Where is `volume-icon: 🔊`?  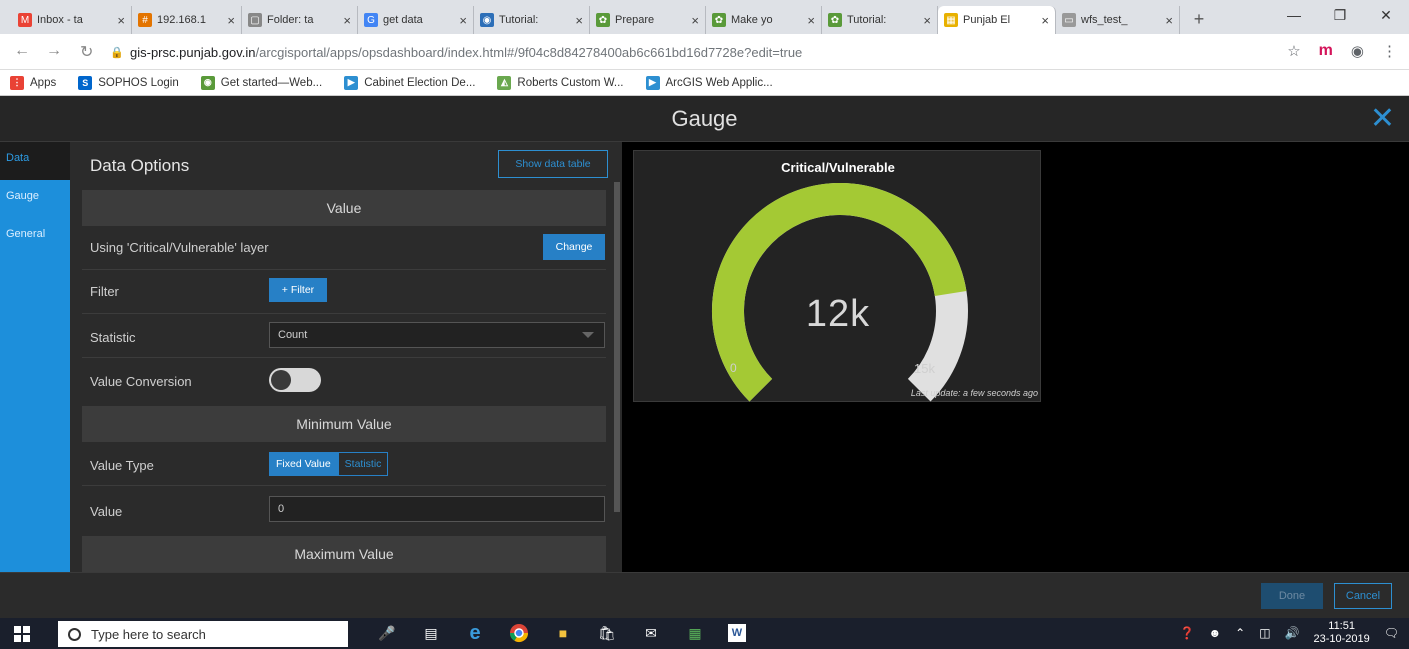 volume-icon: 🔊 is located at coordinates (1292, 633).